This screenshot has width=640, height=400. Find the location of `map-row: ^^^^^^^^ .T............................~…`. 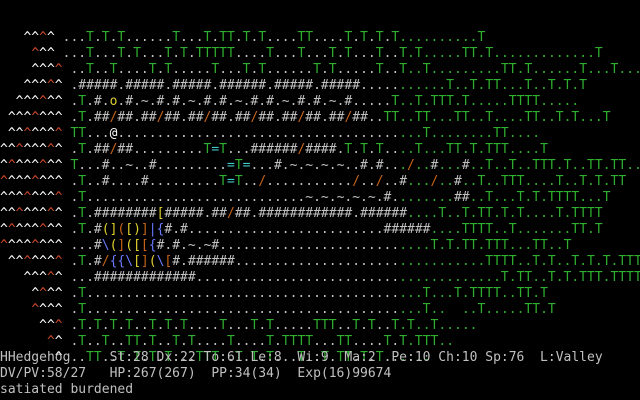

map-row: ^^^^^^^^ .T............................~… is located at coordinates (305, 197).